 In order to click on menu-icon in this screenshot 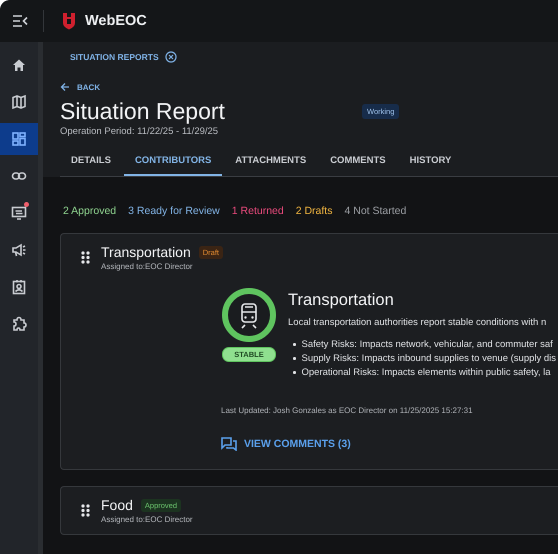, I will do `click(20, 21)`.